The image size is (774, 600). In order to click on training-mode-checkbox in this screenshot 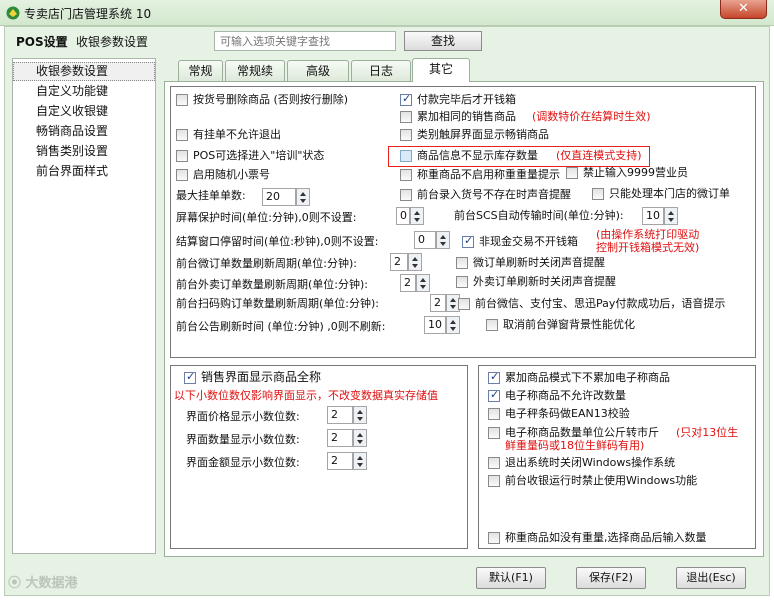, I will do `click(182, 156)`.